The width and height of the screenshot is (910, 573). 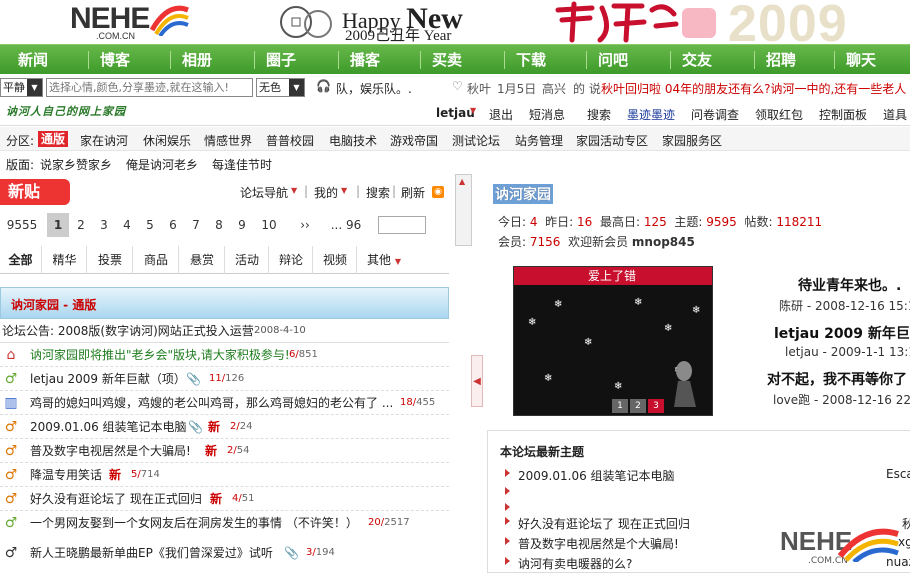 I want to click on my-link: 我的, so click(x=326, y=192).